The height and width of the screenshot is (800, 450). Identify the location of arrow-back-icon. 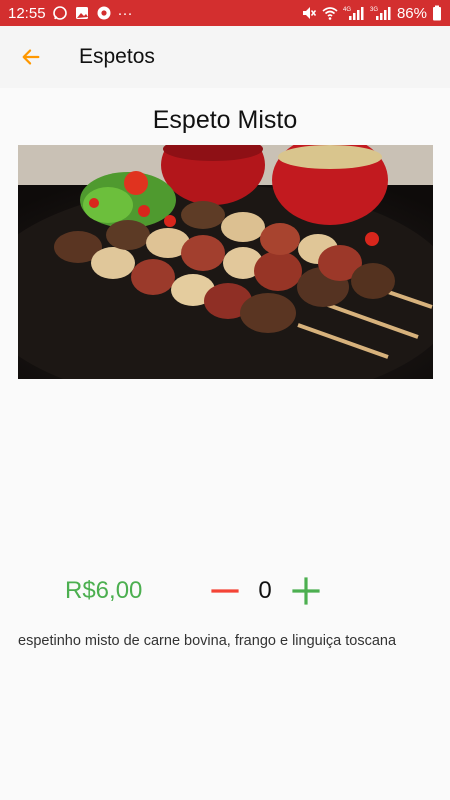
(31, 57).